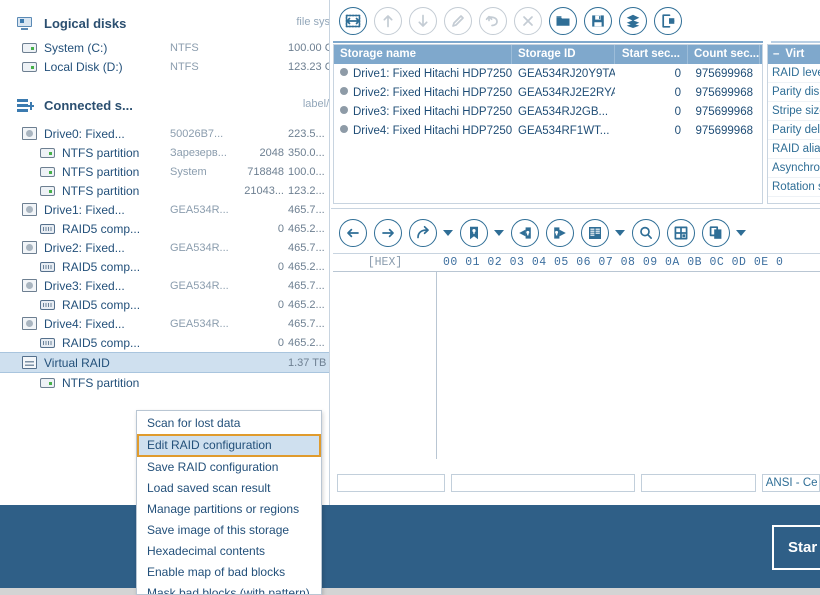 The image size is (820, 595). What do you see at coordinates (794, 168) in the screenshot?
I see `property-row: Asynchro` at bounding box center [794, 168].